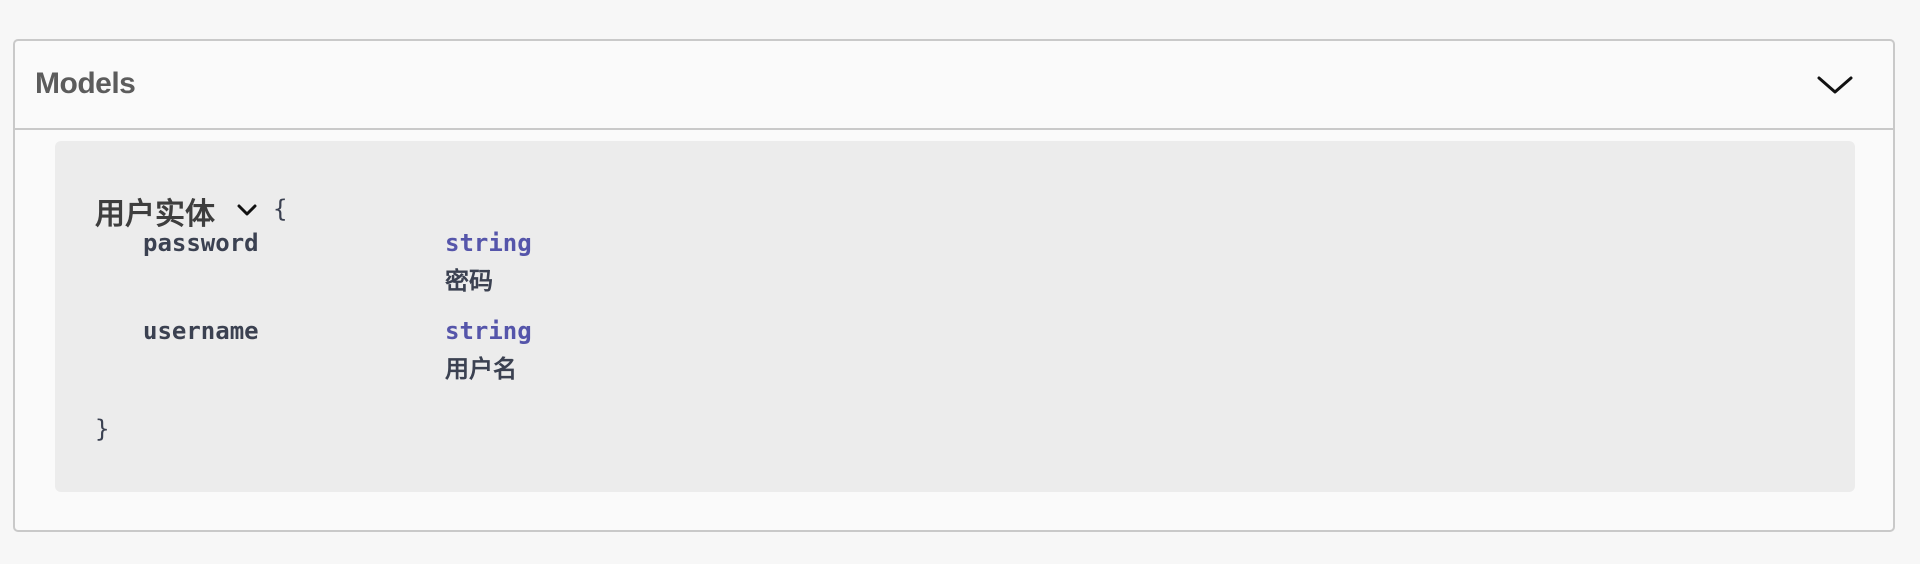 The image size is (1920, 564). Describe the element at coordinates (85, 83) in the screenshot. I see `models-title: Models` at that location.